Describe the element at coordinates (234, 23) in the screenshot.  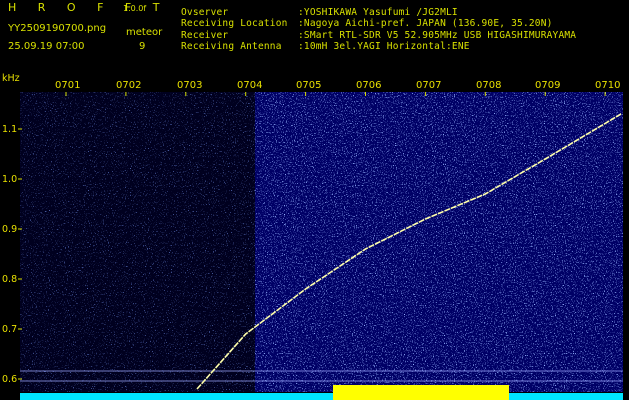
I see `info-label-location: Receiving Location` at that location.